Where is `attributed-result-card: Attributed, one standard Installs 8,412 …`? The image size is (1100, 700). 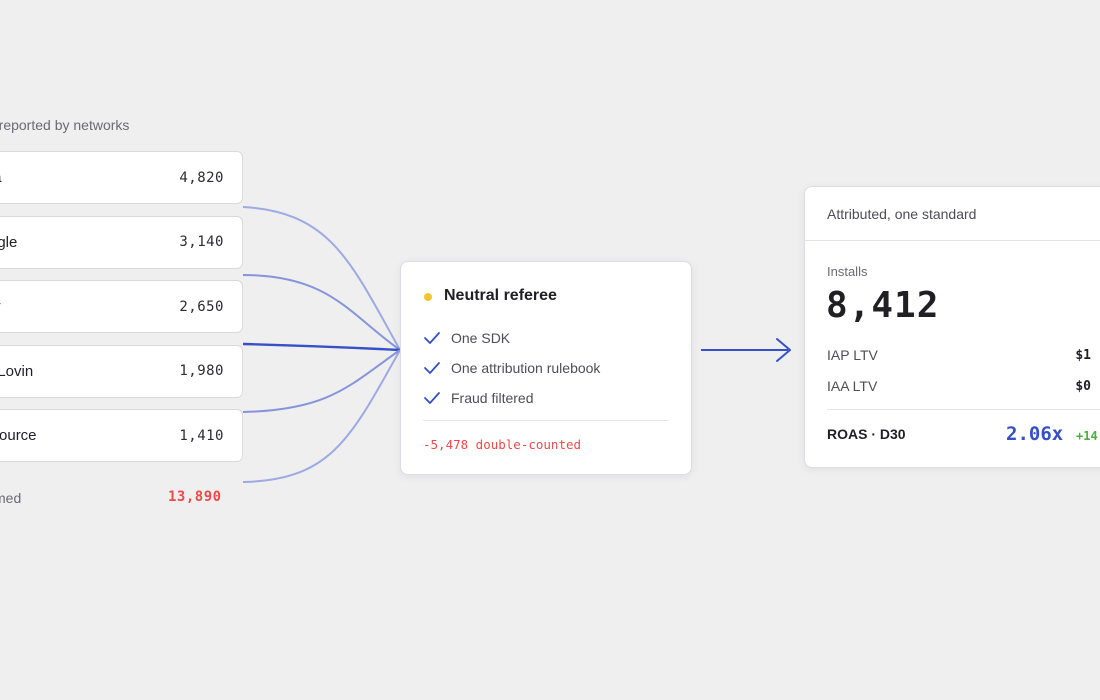 attributed-result-card: Attributed, one standard Installs 8,412 … is located at coordinates (952, 327).